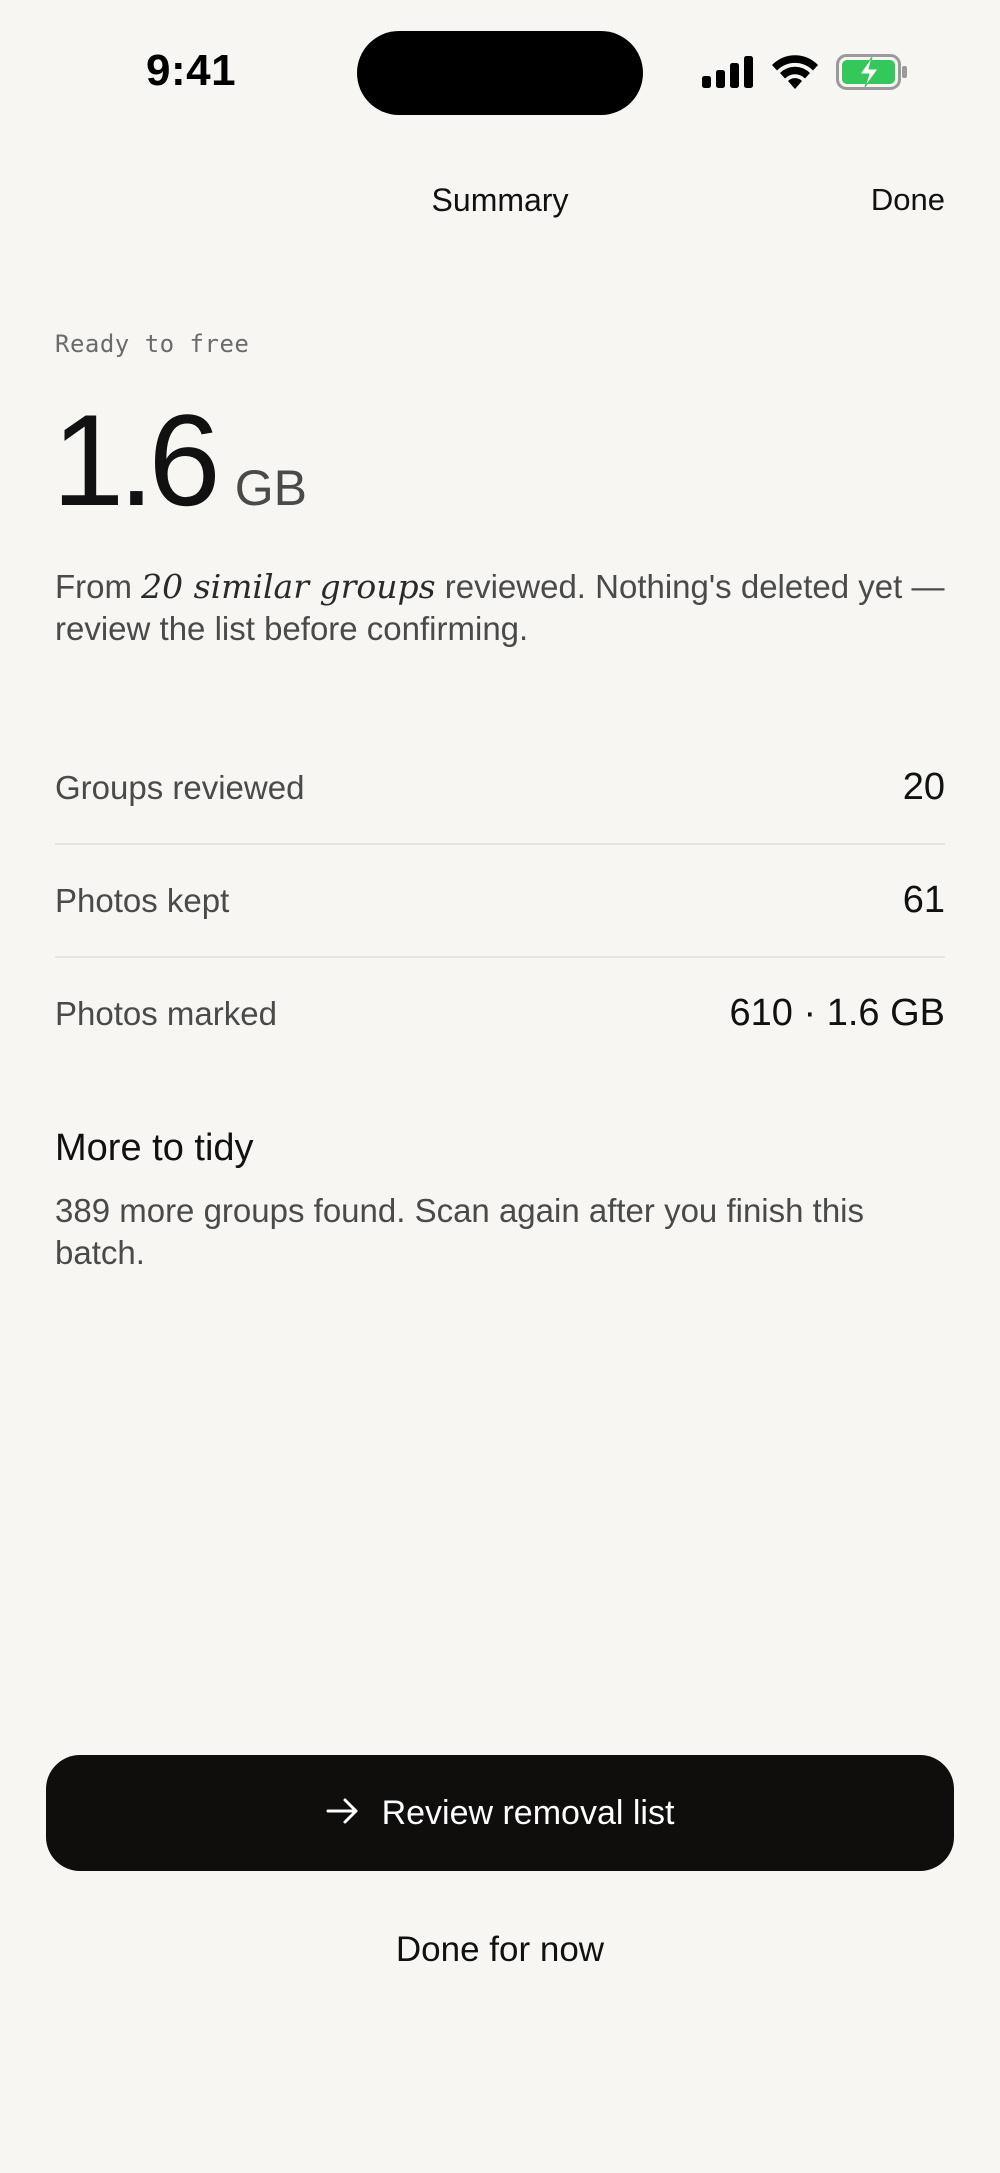 The width and height of the screenshot is (1000, 2173). I want to click on ready-to-free-label: Ready to free, so click(152, 344).